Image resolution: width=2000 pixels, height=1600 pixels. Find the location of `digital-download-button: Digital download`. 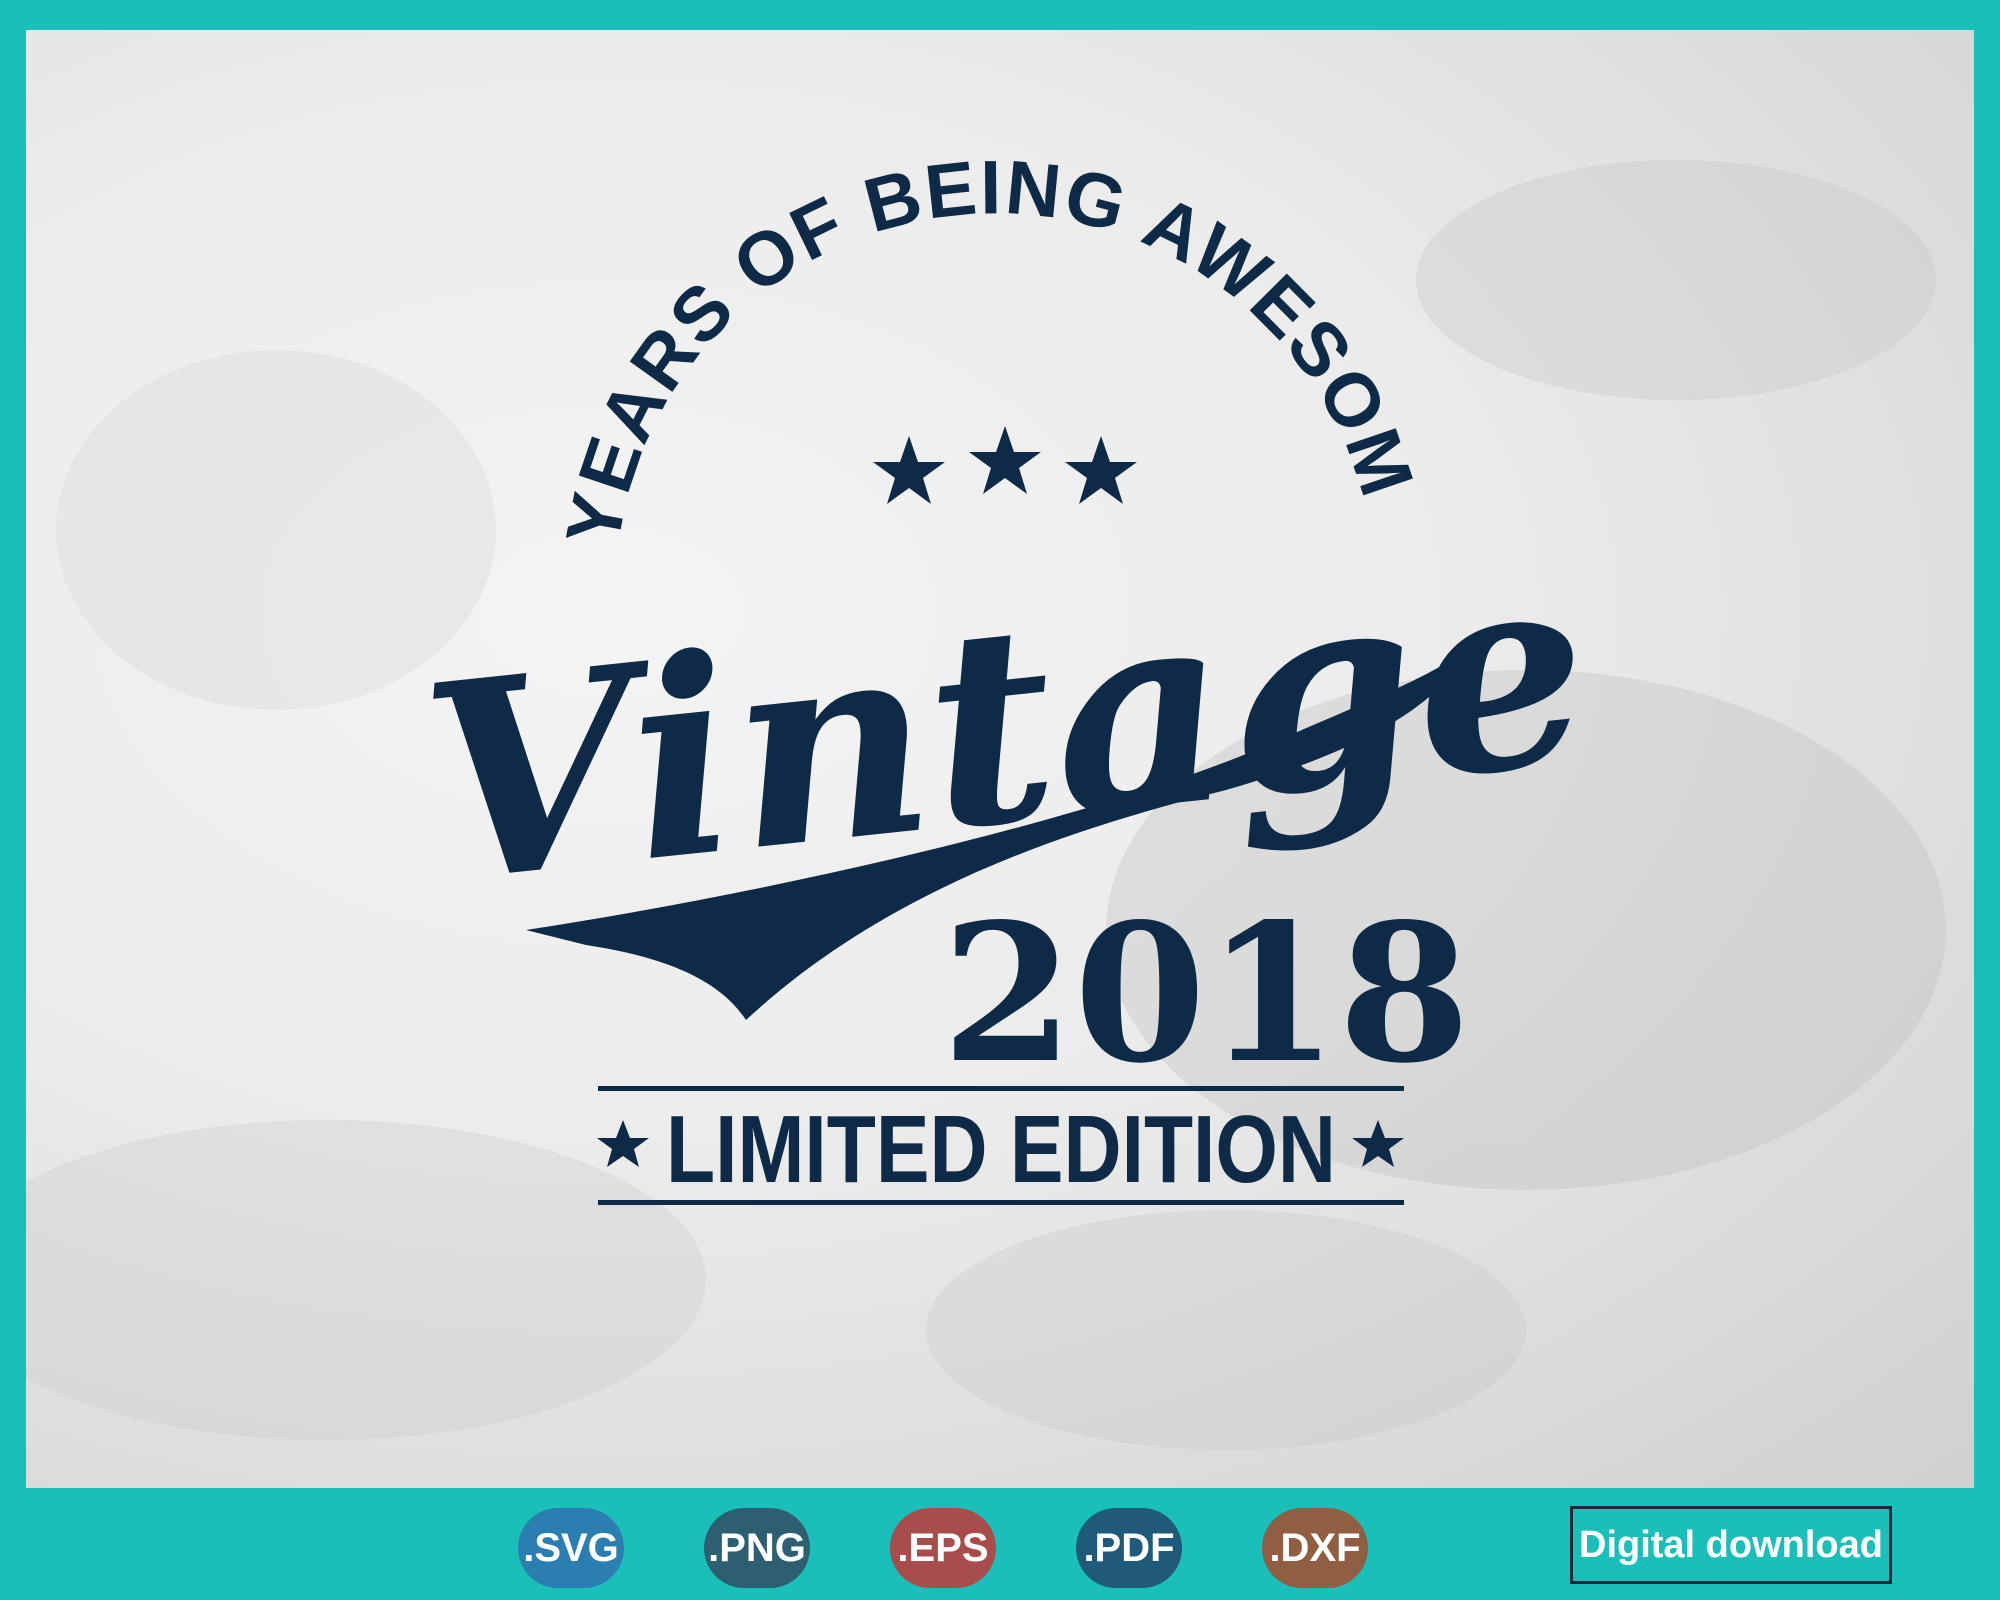

digital-download-button: Digital download is located at coordinates (1731, 1545).